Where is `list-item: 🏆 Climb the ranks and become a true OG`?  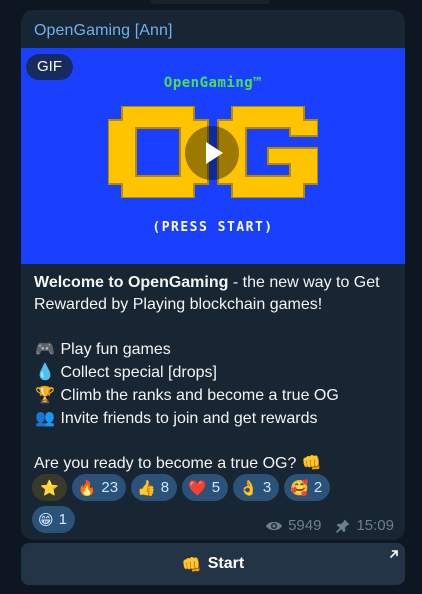
list-item: 🏆 Climb the ranks and become a true OG is located at coordinates (216, 395).